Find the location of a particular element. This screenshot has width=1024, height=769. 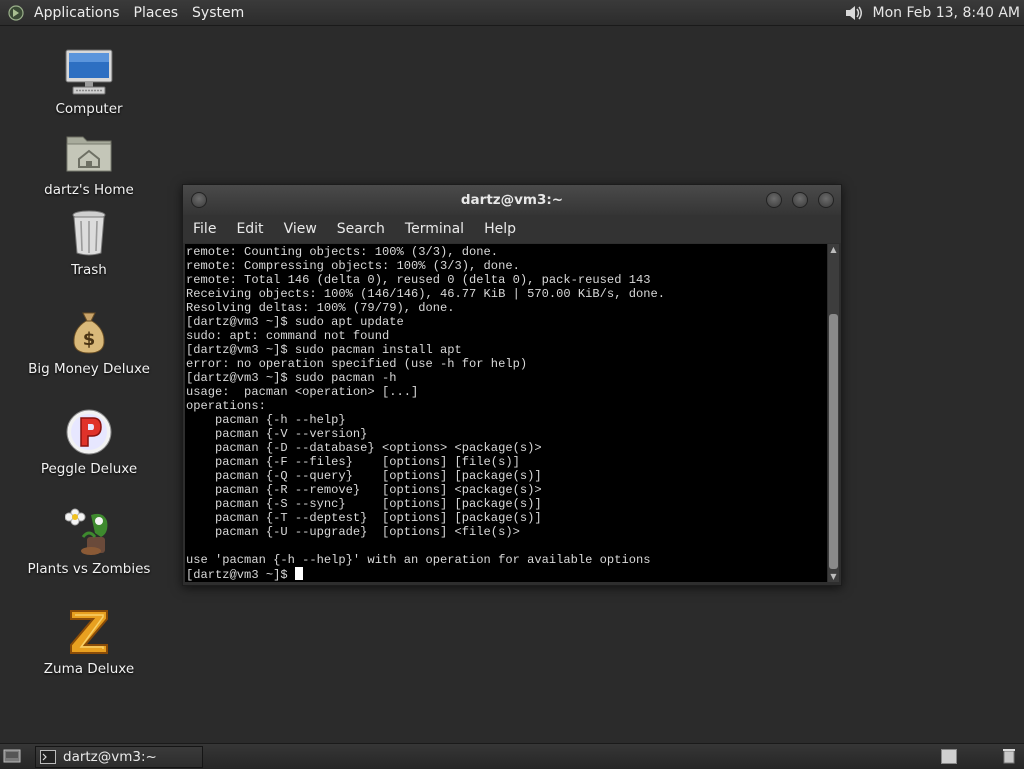

window-title-bar: dartz@vm3:~ is located at coordinates (512, 200).